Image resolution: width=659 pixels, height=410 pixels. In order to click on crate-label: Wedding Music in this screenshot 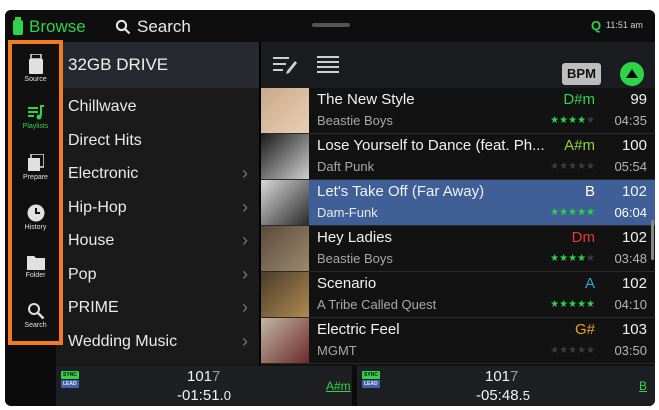, I will do `click(123, 341)`.